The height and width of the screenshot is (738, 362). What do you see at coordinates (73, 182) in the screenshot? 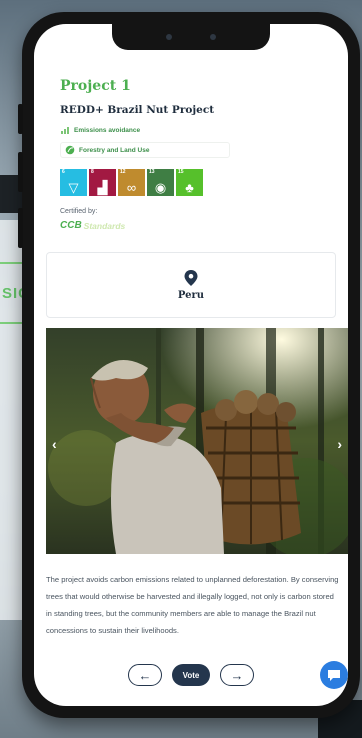
I see `sdg-6-clean-water-icon: 6 ▽` at bounding box center [73, 182].